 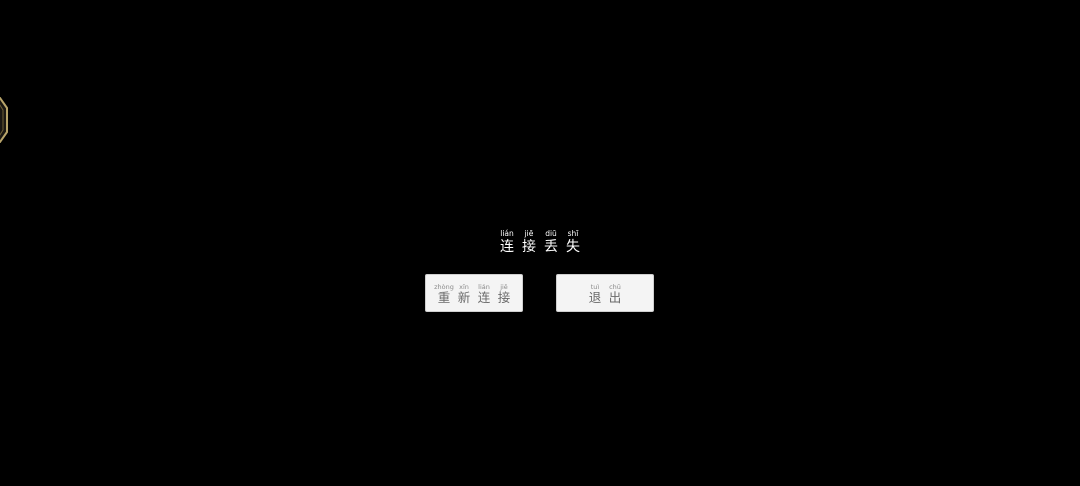 What do you see at coordinates (573, 233) in the screenshot?
I see `title-pinyin: shī` at bounding box center [573, 233].